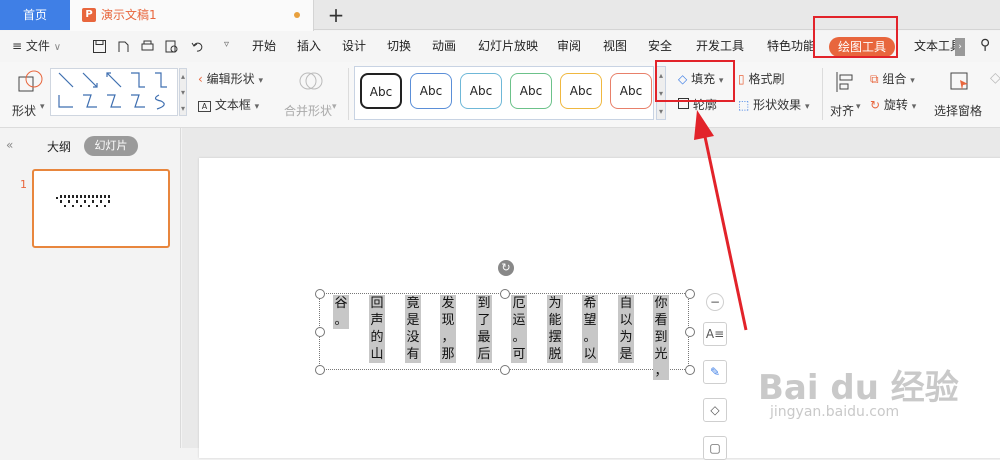 The image size is (1000, 460). Describe the element at coordinates (336, 15) in the screenshot. I see `new-tab-button: +` at that location.